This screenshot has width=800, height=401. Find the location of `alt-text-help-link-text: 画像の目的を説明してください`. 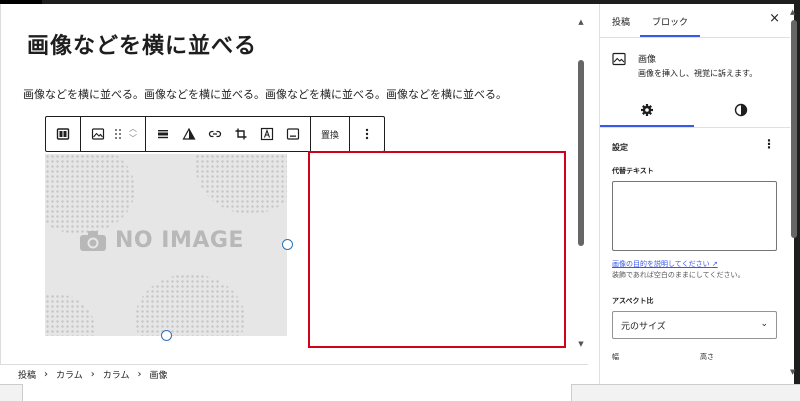

alt-text-help-link-text: 画像の目的を説明してください is located at coordinates (661, 264).